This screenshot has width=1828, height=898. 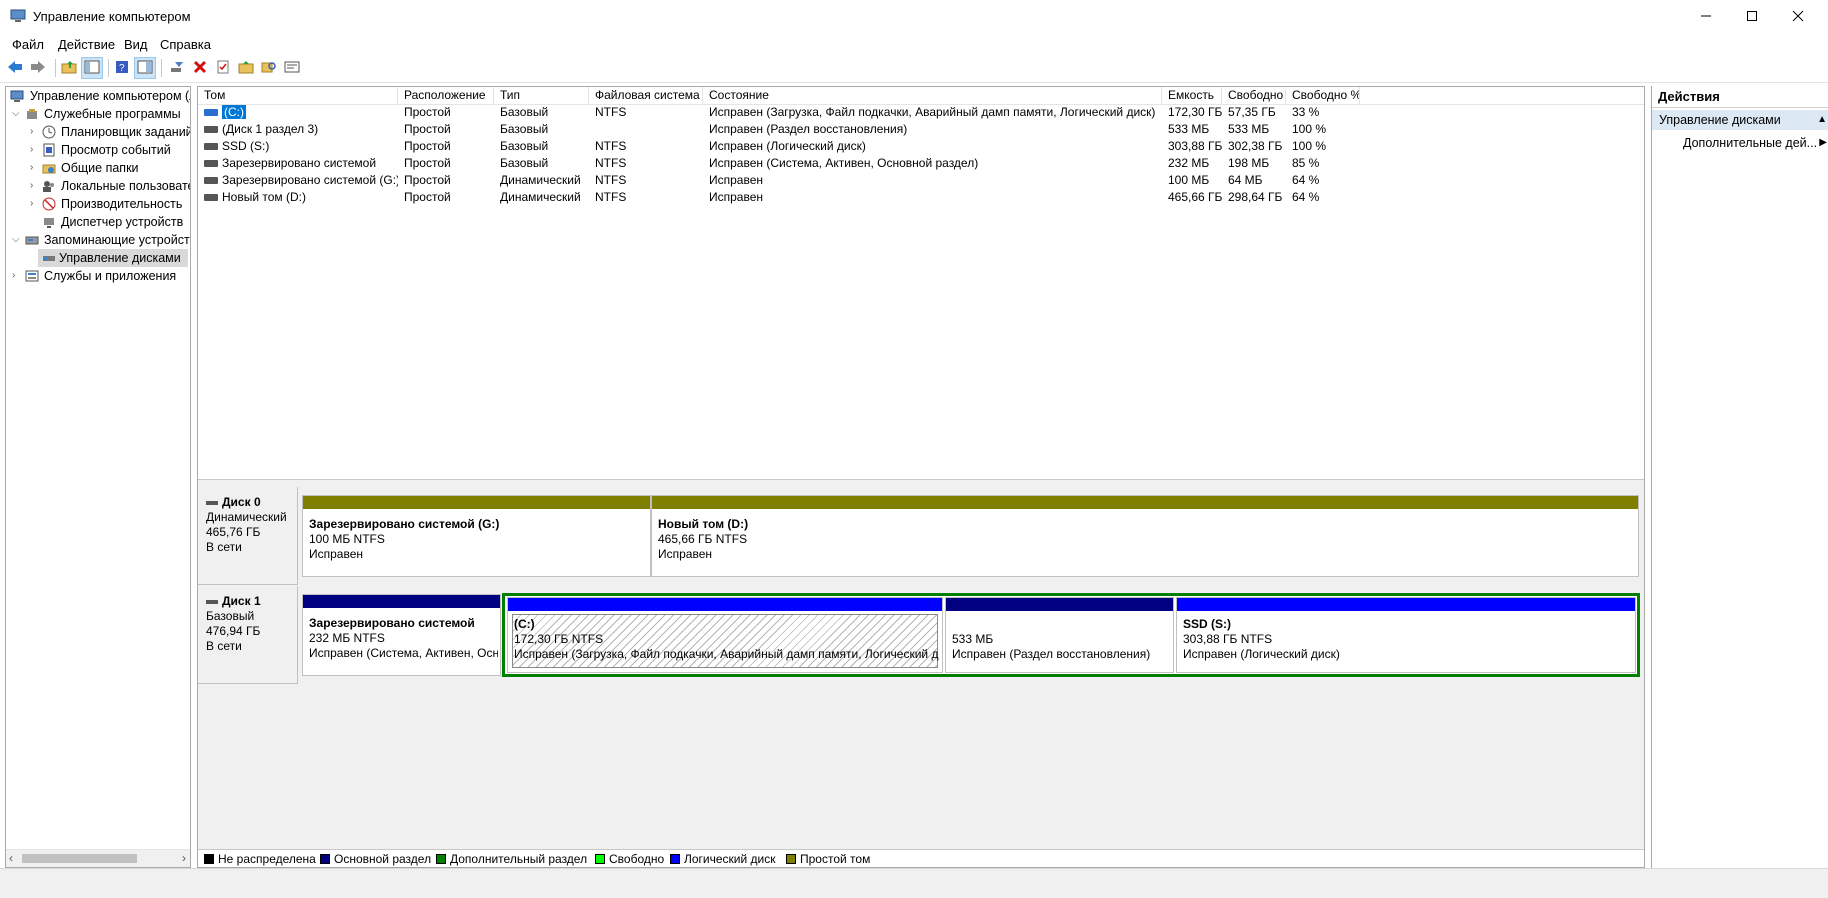 What do you see at coordinates (932, 95) in the screenshot?
I see `column-header-status: Состояние` at bounding box center [932, 95].